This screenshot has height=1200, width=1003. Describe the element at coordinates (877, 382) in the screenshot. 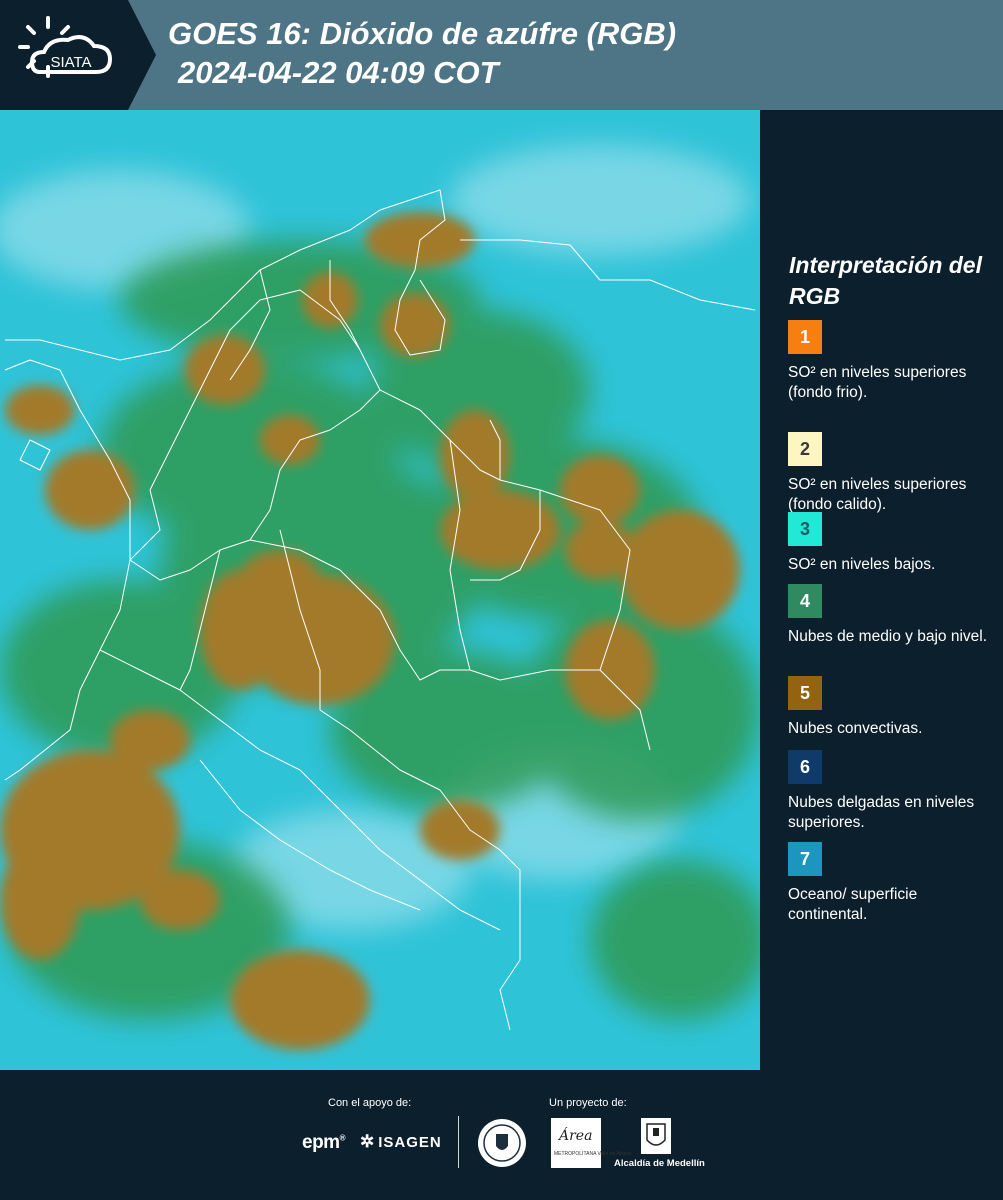

I see `legend-label: SO² en niveles superiores (fondo frio).` at that location.